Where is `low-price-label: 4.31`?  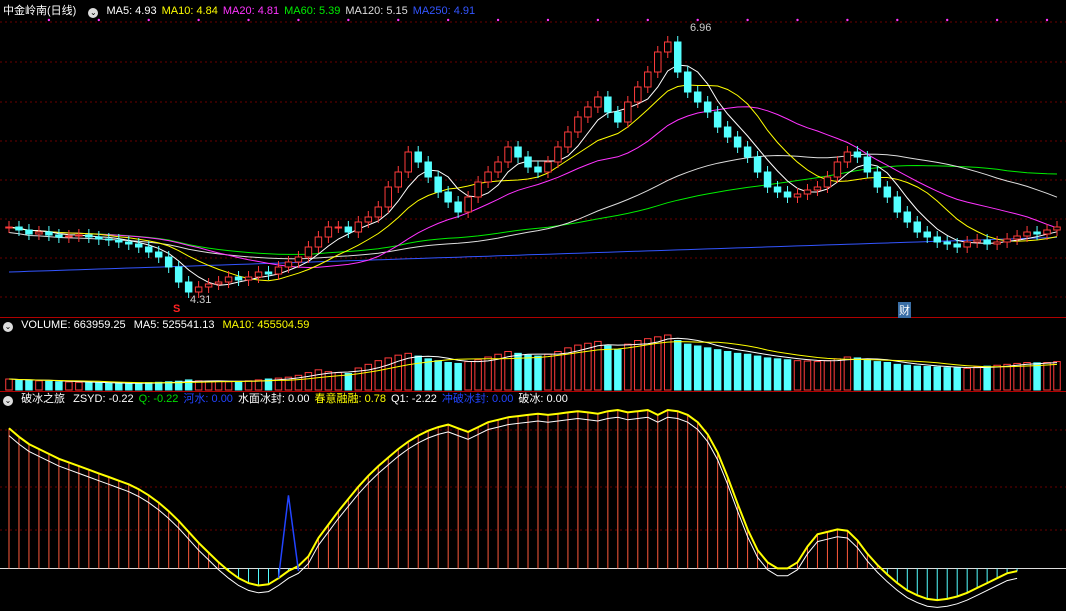
low-price-label: 4.31 is located at coordinates (201, 300).